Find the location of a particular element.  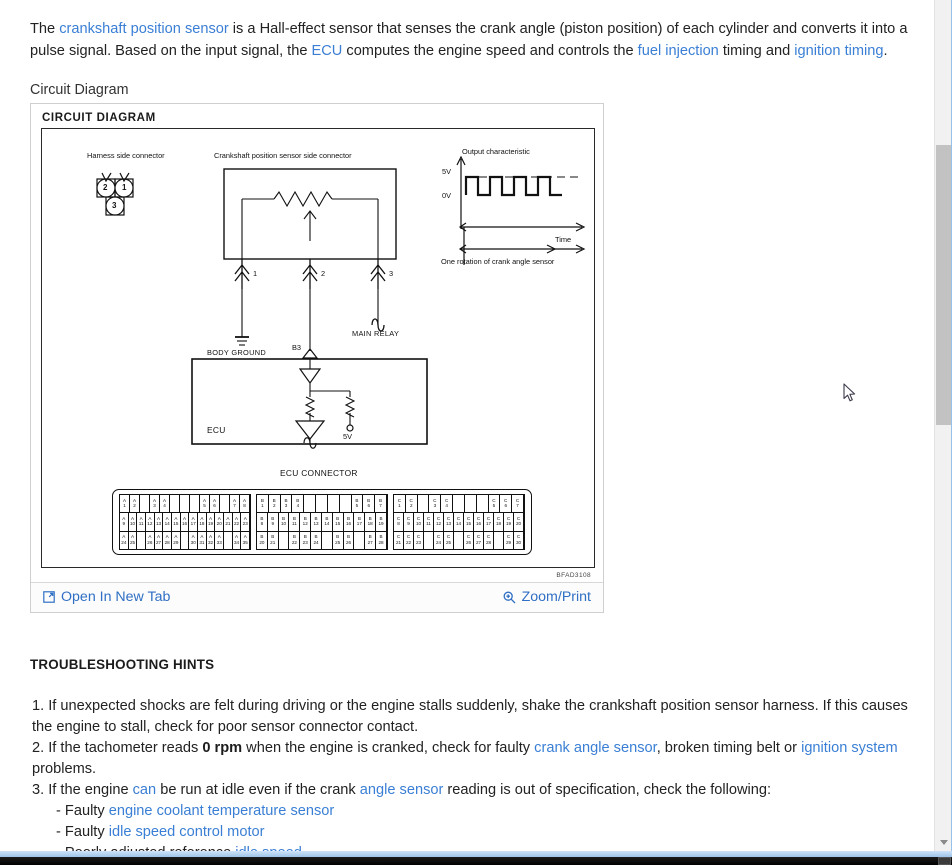

connector-pin: B 16 is located at coordinates (349, 522).